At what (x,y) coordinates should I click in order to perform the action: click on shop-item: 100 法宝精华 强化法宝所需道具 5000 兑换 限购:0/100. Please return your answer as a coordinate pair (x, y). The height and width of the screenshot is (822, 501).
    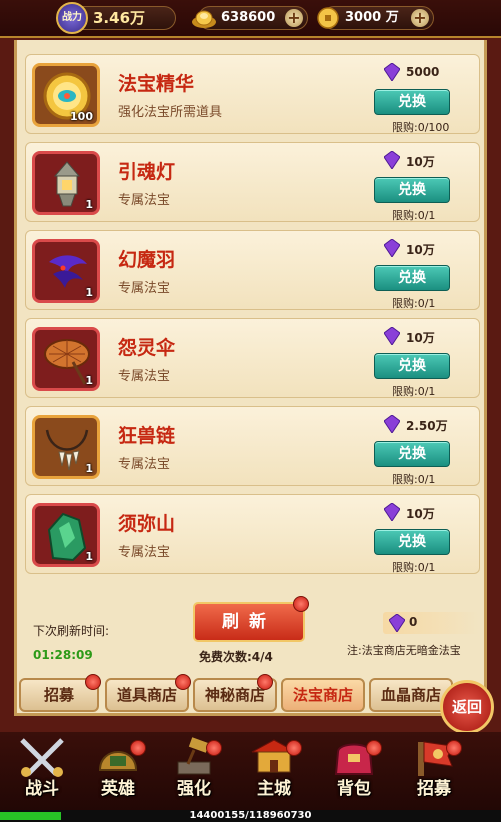
    Looking at the image, I should click on (252, 94).